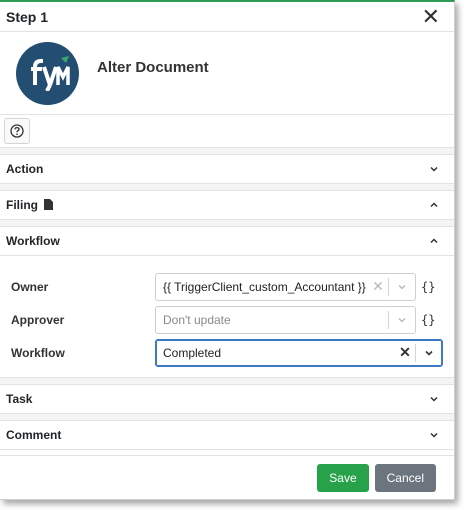  Describe the element at coordinates (428, 320) in the screenshot. I see `approver-variable-button: {}` at that location.